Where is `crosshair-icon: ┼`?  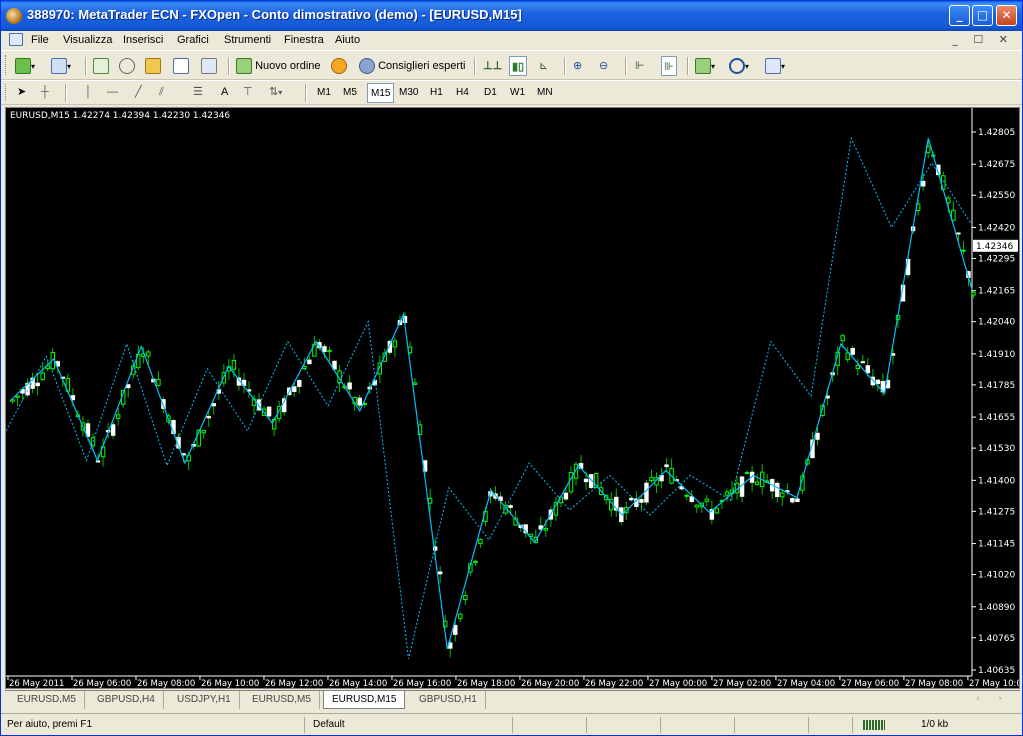 crosshair-icon: ┼ is located at coordinates (45, 92).